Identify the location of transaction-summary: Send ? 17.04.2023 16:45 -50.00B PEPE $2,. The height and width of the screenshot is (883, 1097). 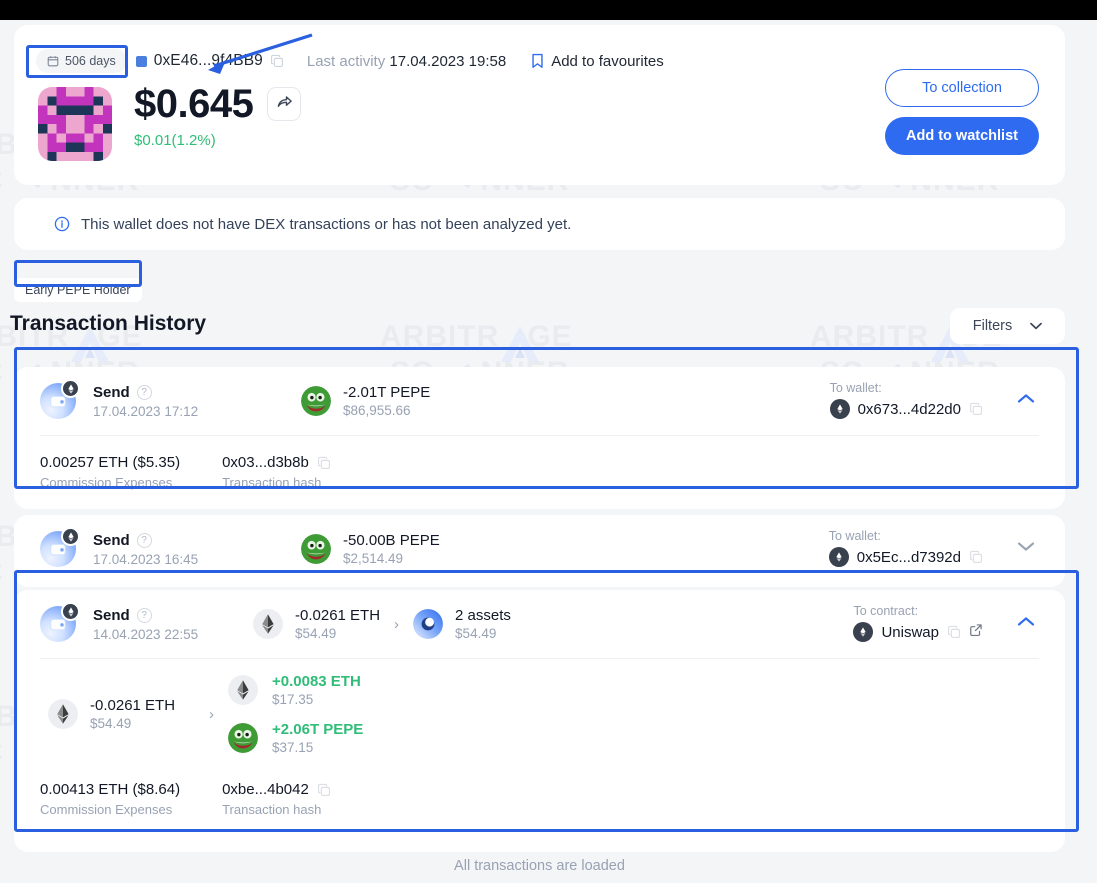
(539, 549).